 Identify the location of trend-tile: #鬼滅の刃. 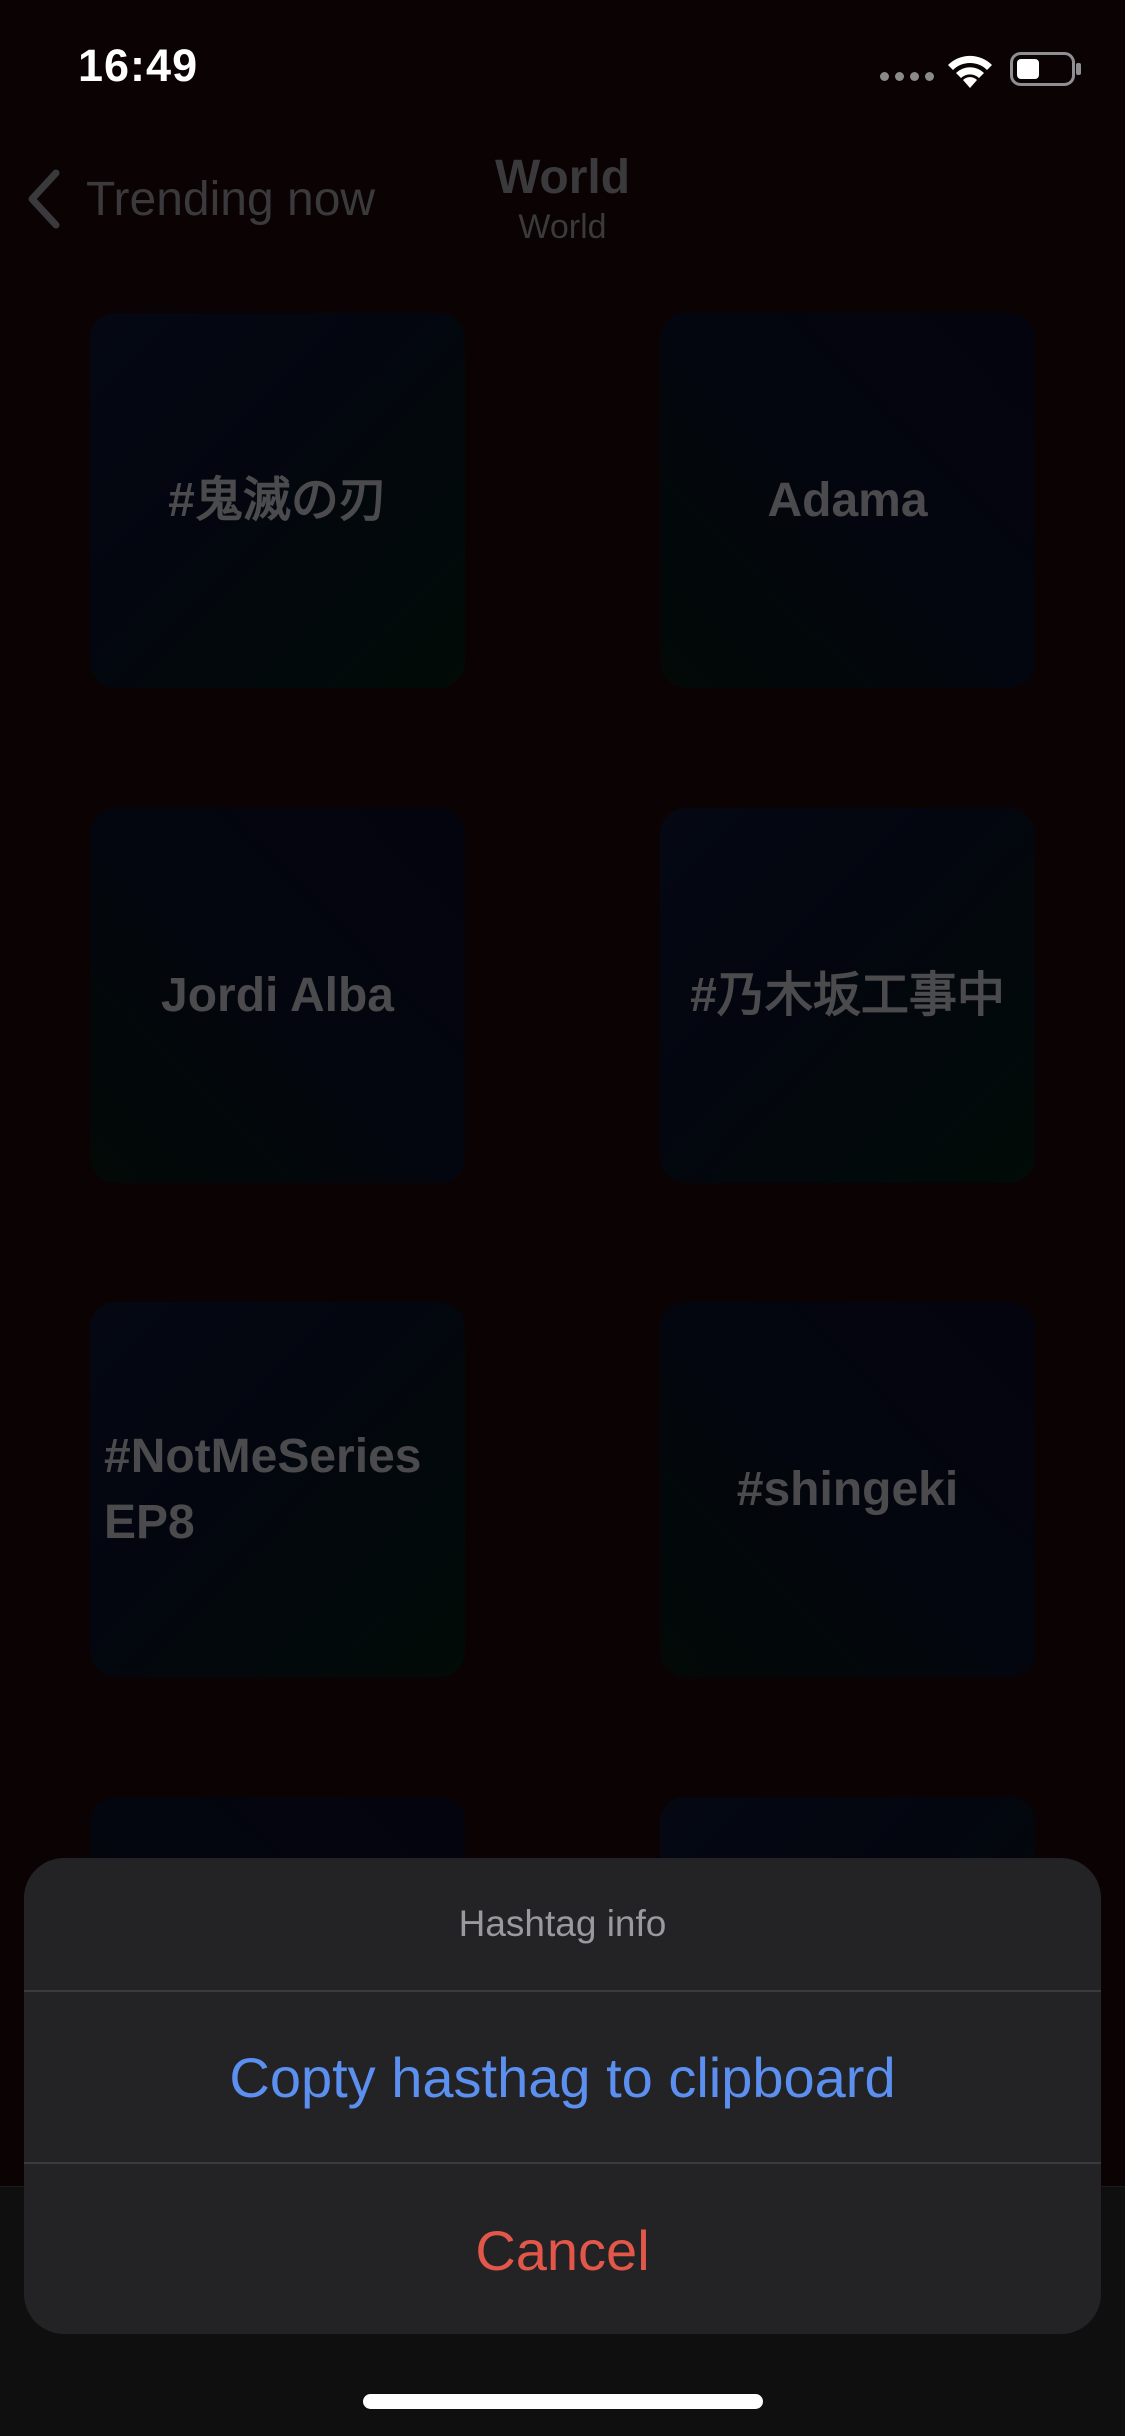
(277, 500).